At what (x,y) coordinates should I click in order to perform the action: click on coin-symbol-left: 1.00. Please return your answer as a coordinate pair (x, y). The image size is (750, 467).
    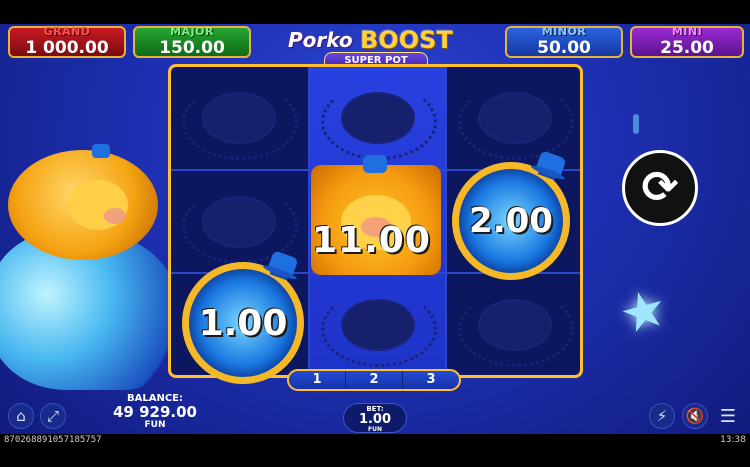
    Looking at the image, I should click on (243, 323).